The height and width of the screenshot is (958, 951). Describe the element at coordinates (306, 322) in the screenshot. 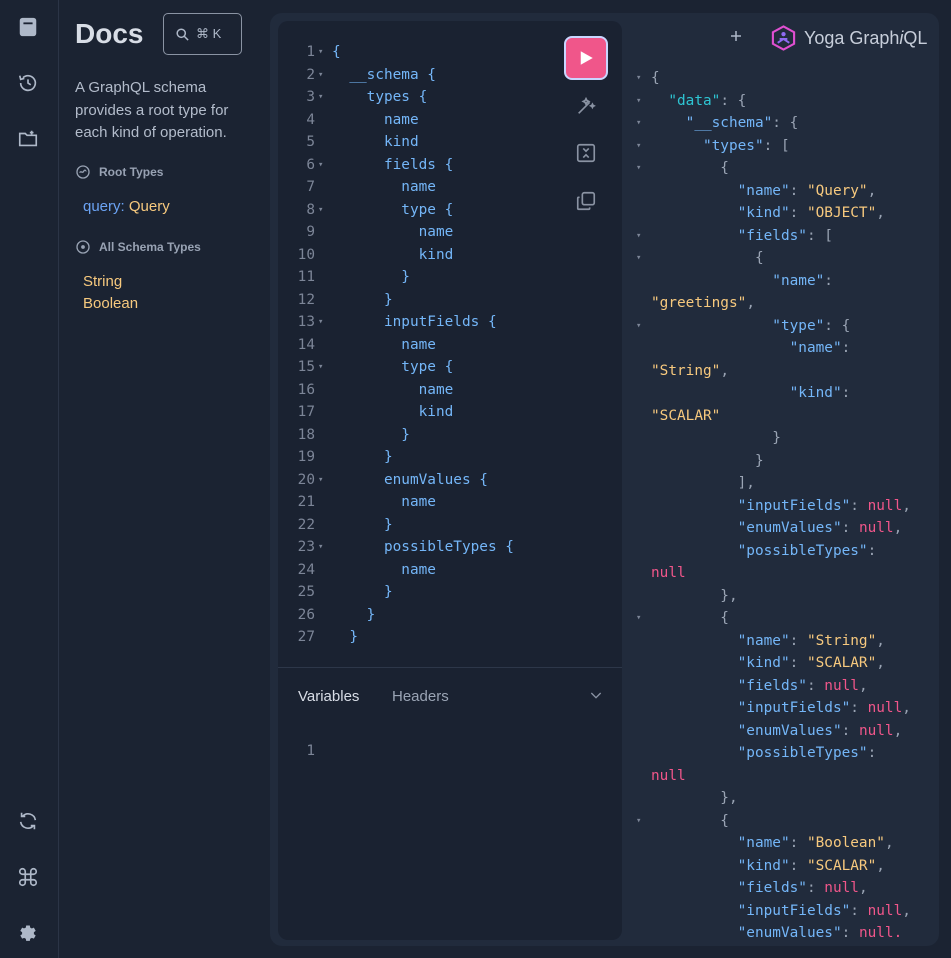

I see `line-number: 13` at that location.